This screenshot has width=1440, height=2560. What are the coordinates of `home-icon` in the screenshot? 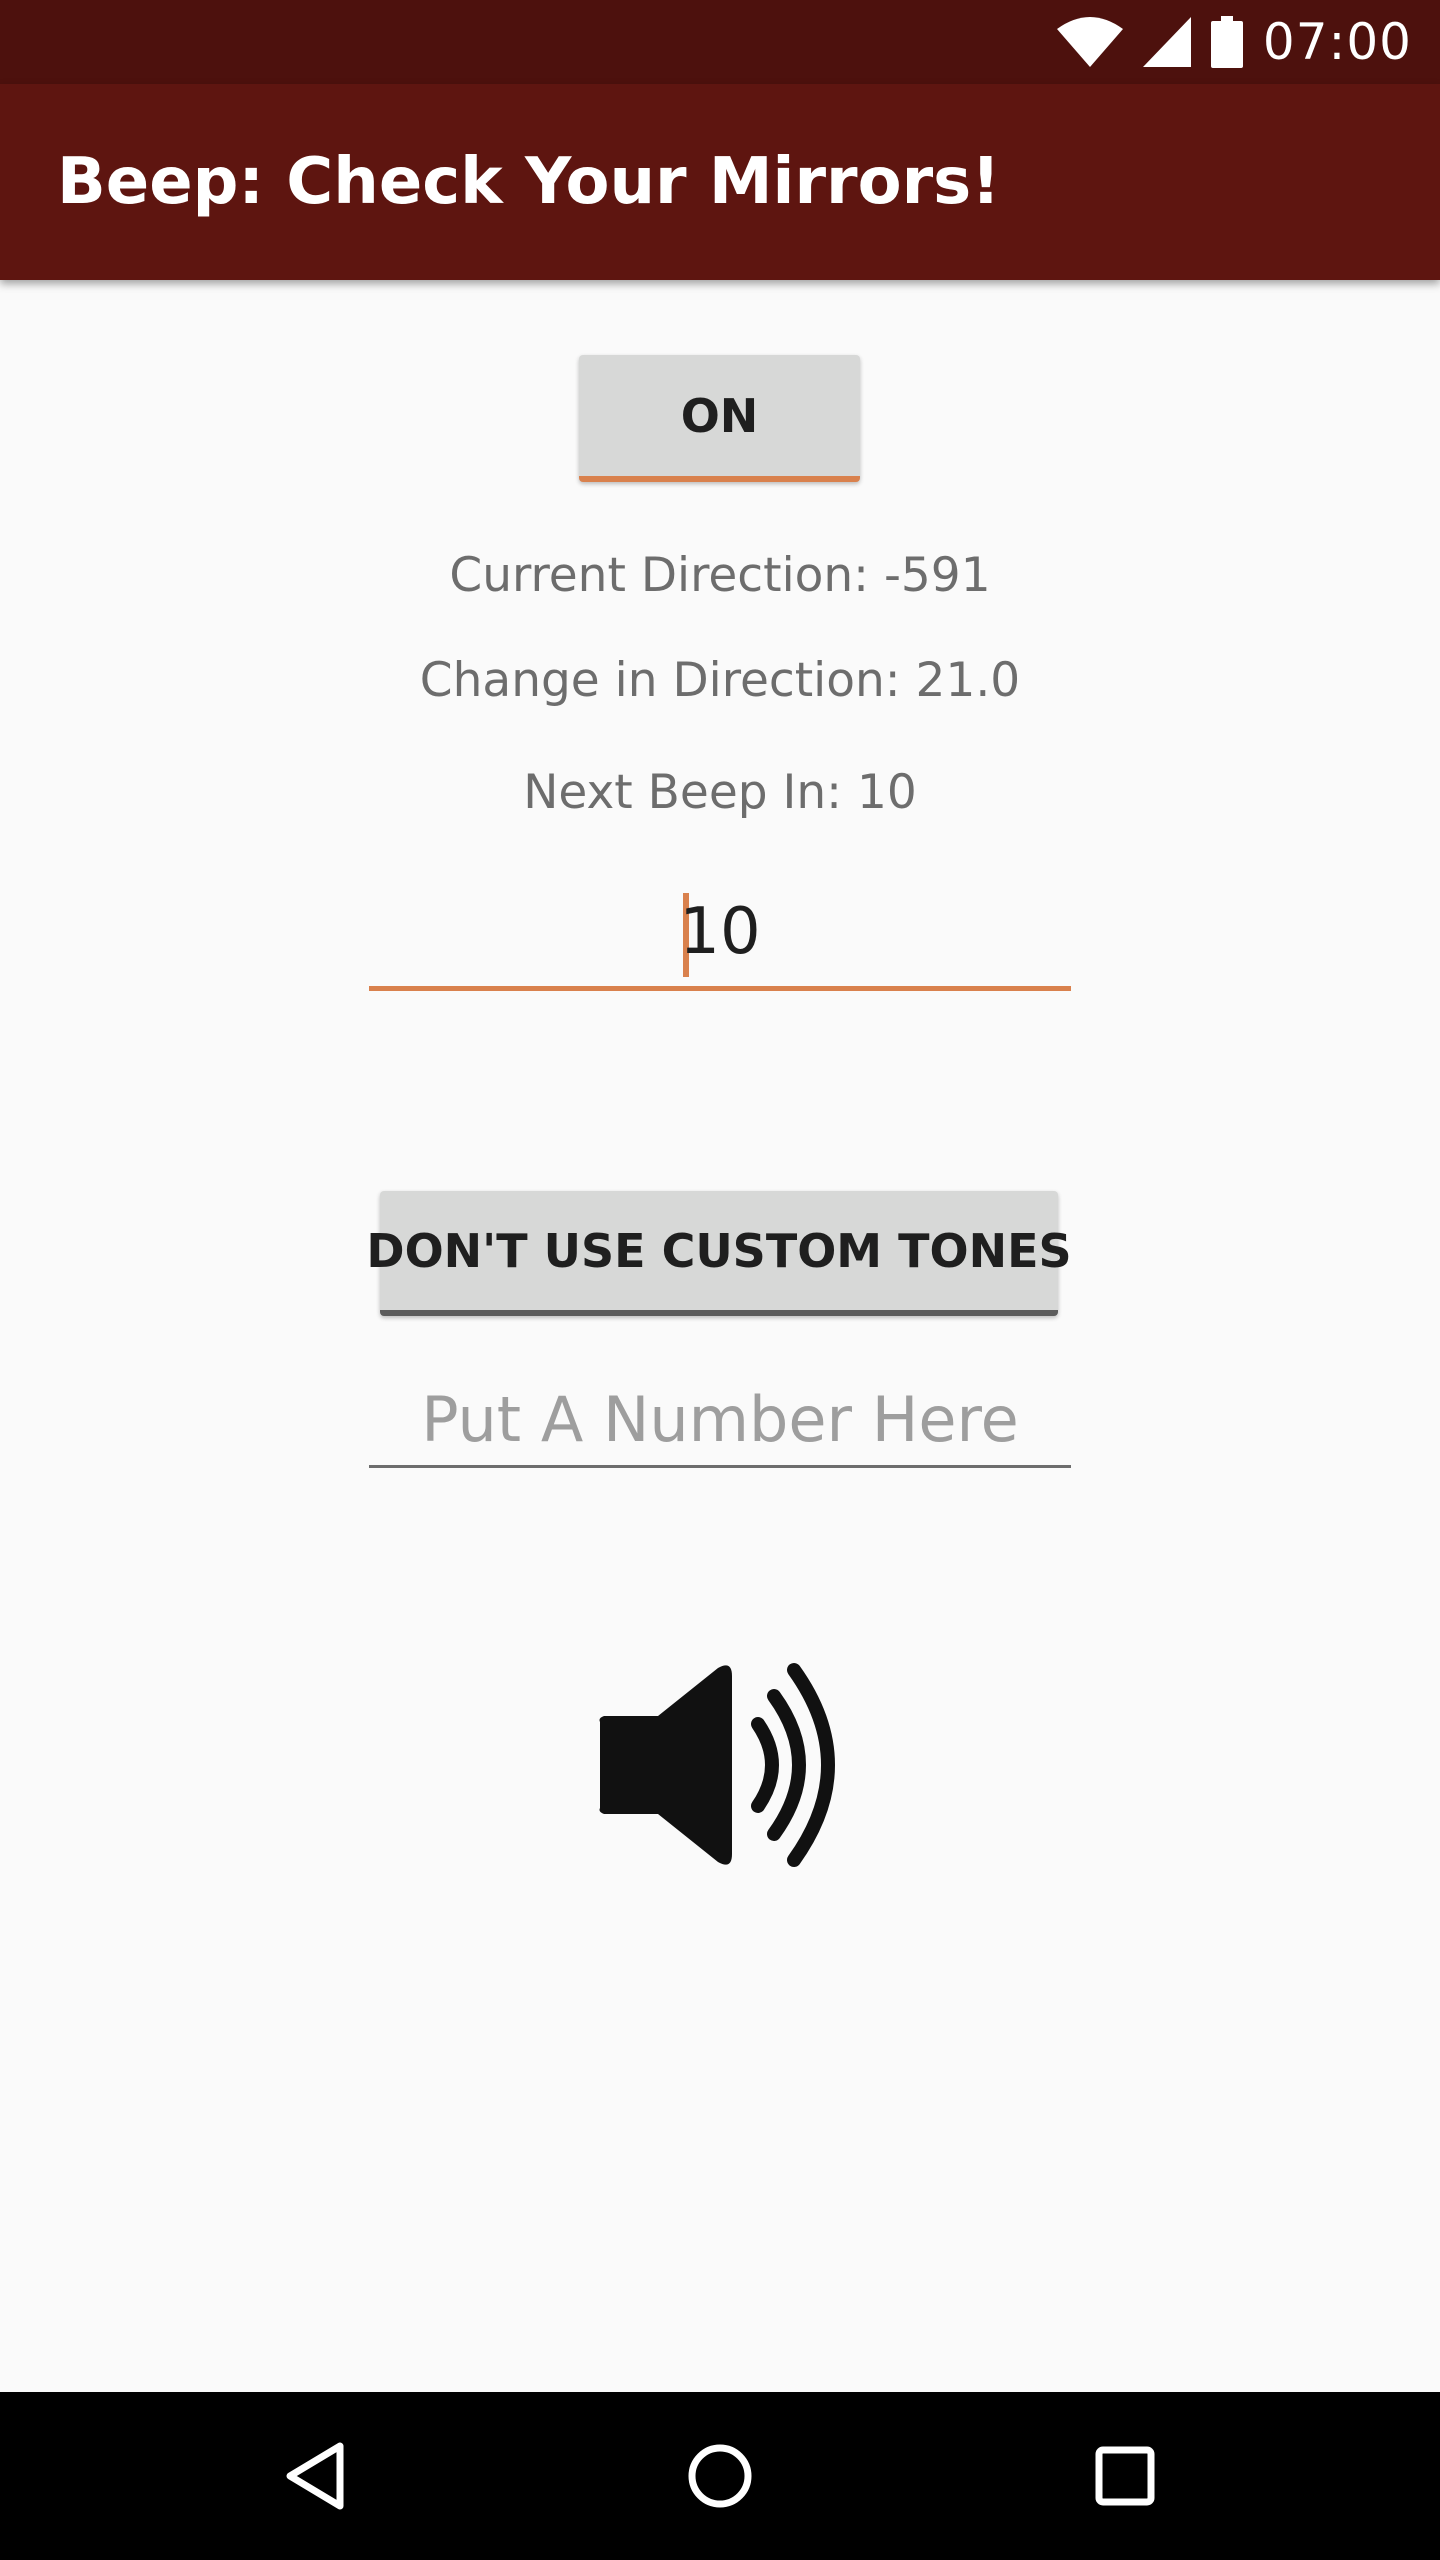 It's located at (720, 2476).